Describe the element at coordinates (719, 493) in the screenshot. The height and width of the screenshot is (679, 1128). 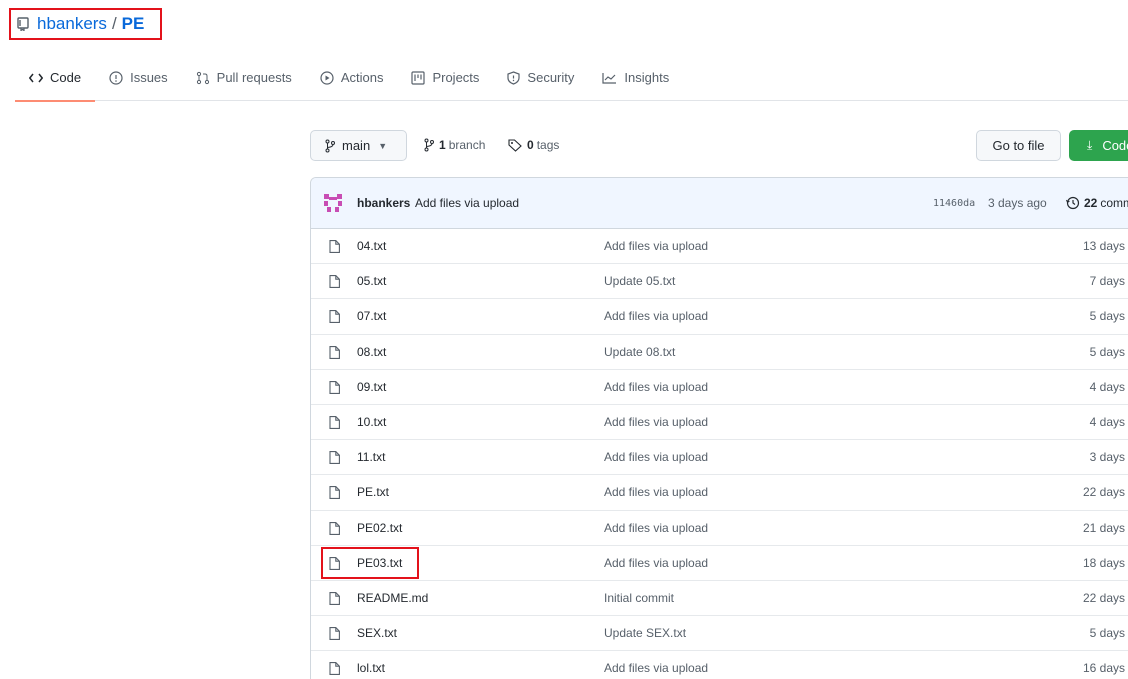
I see `file-row: PE.txt Add files via upload 22 days` at that location.